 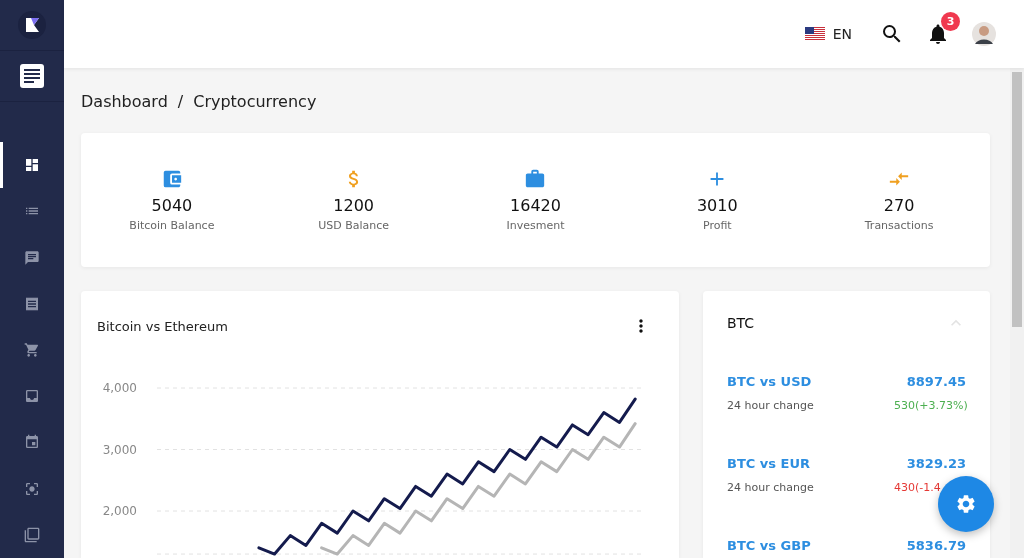 I want to click on change-value: 430(-1.4, so click(x=918, y=487).